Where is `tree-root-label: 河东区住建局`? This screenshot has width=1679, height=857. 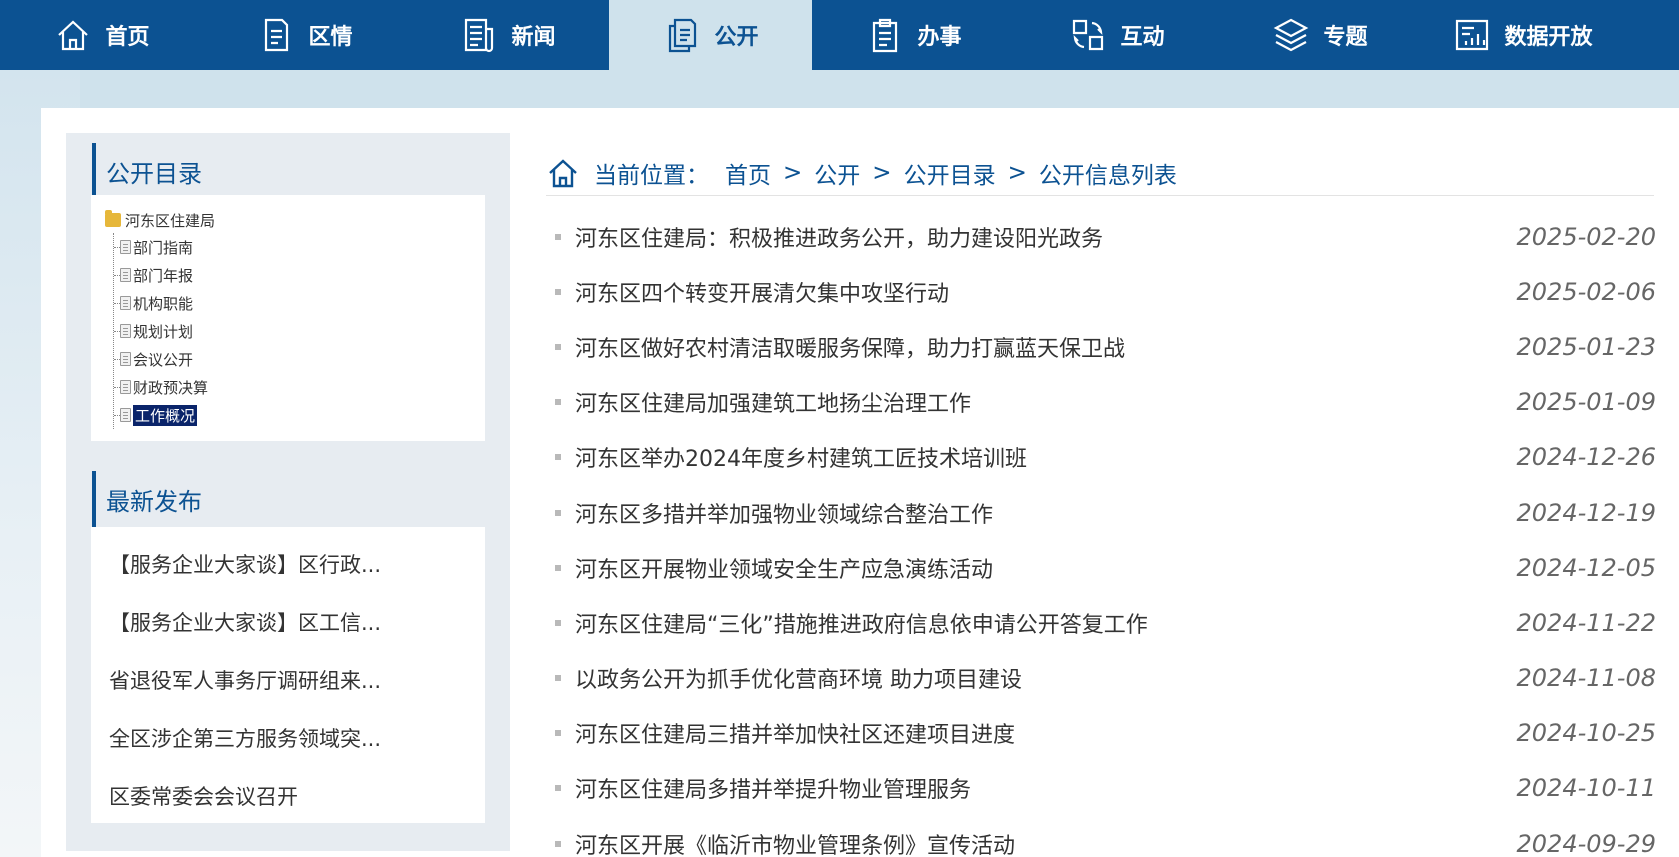 tree-root-label: 河东区住建局 is located at coordinates (170, 220).